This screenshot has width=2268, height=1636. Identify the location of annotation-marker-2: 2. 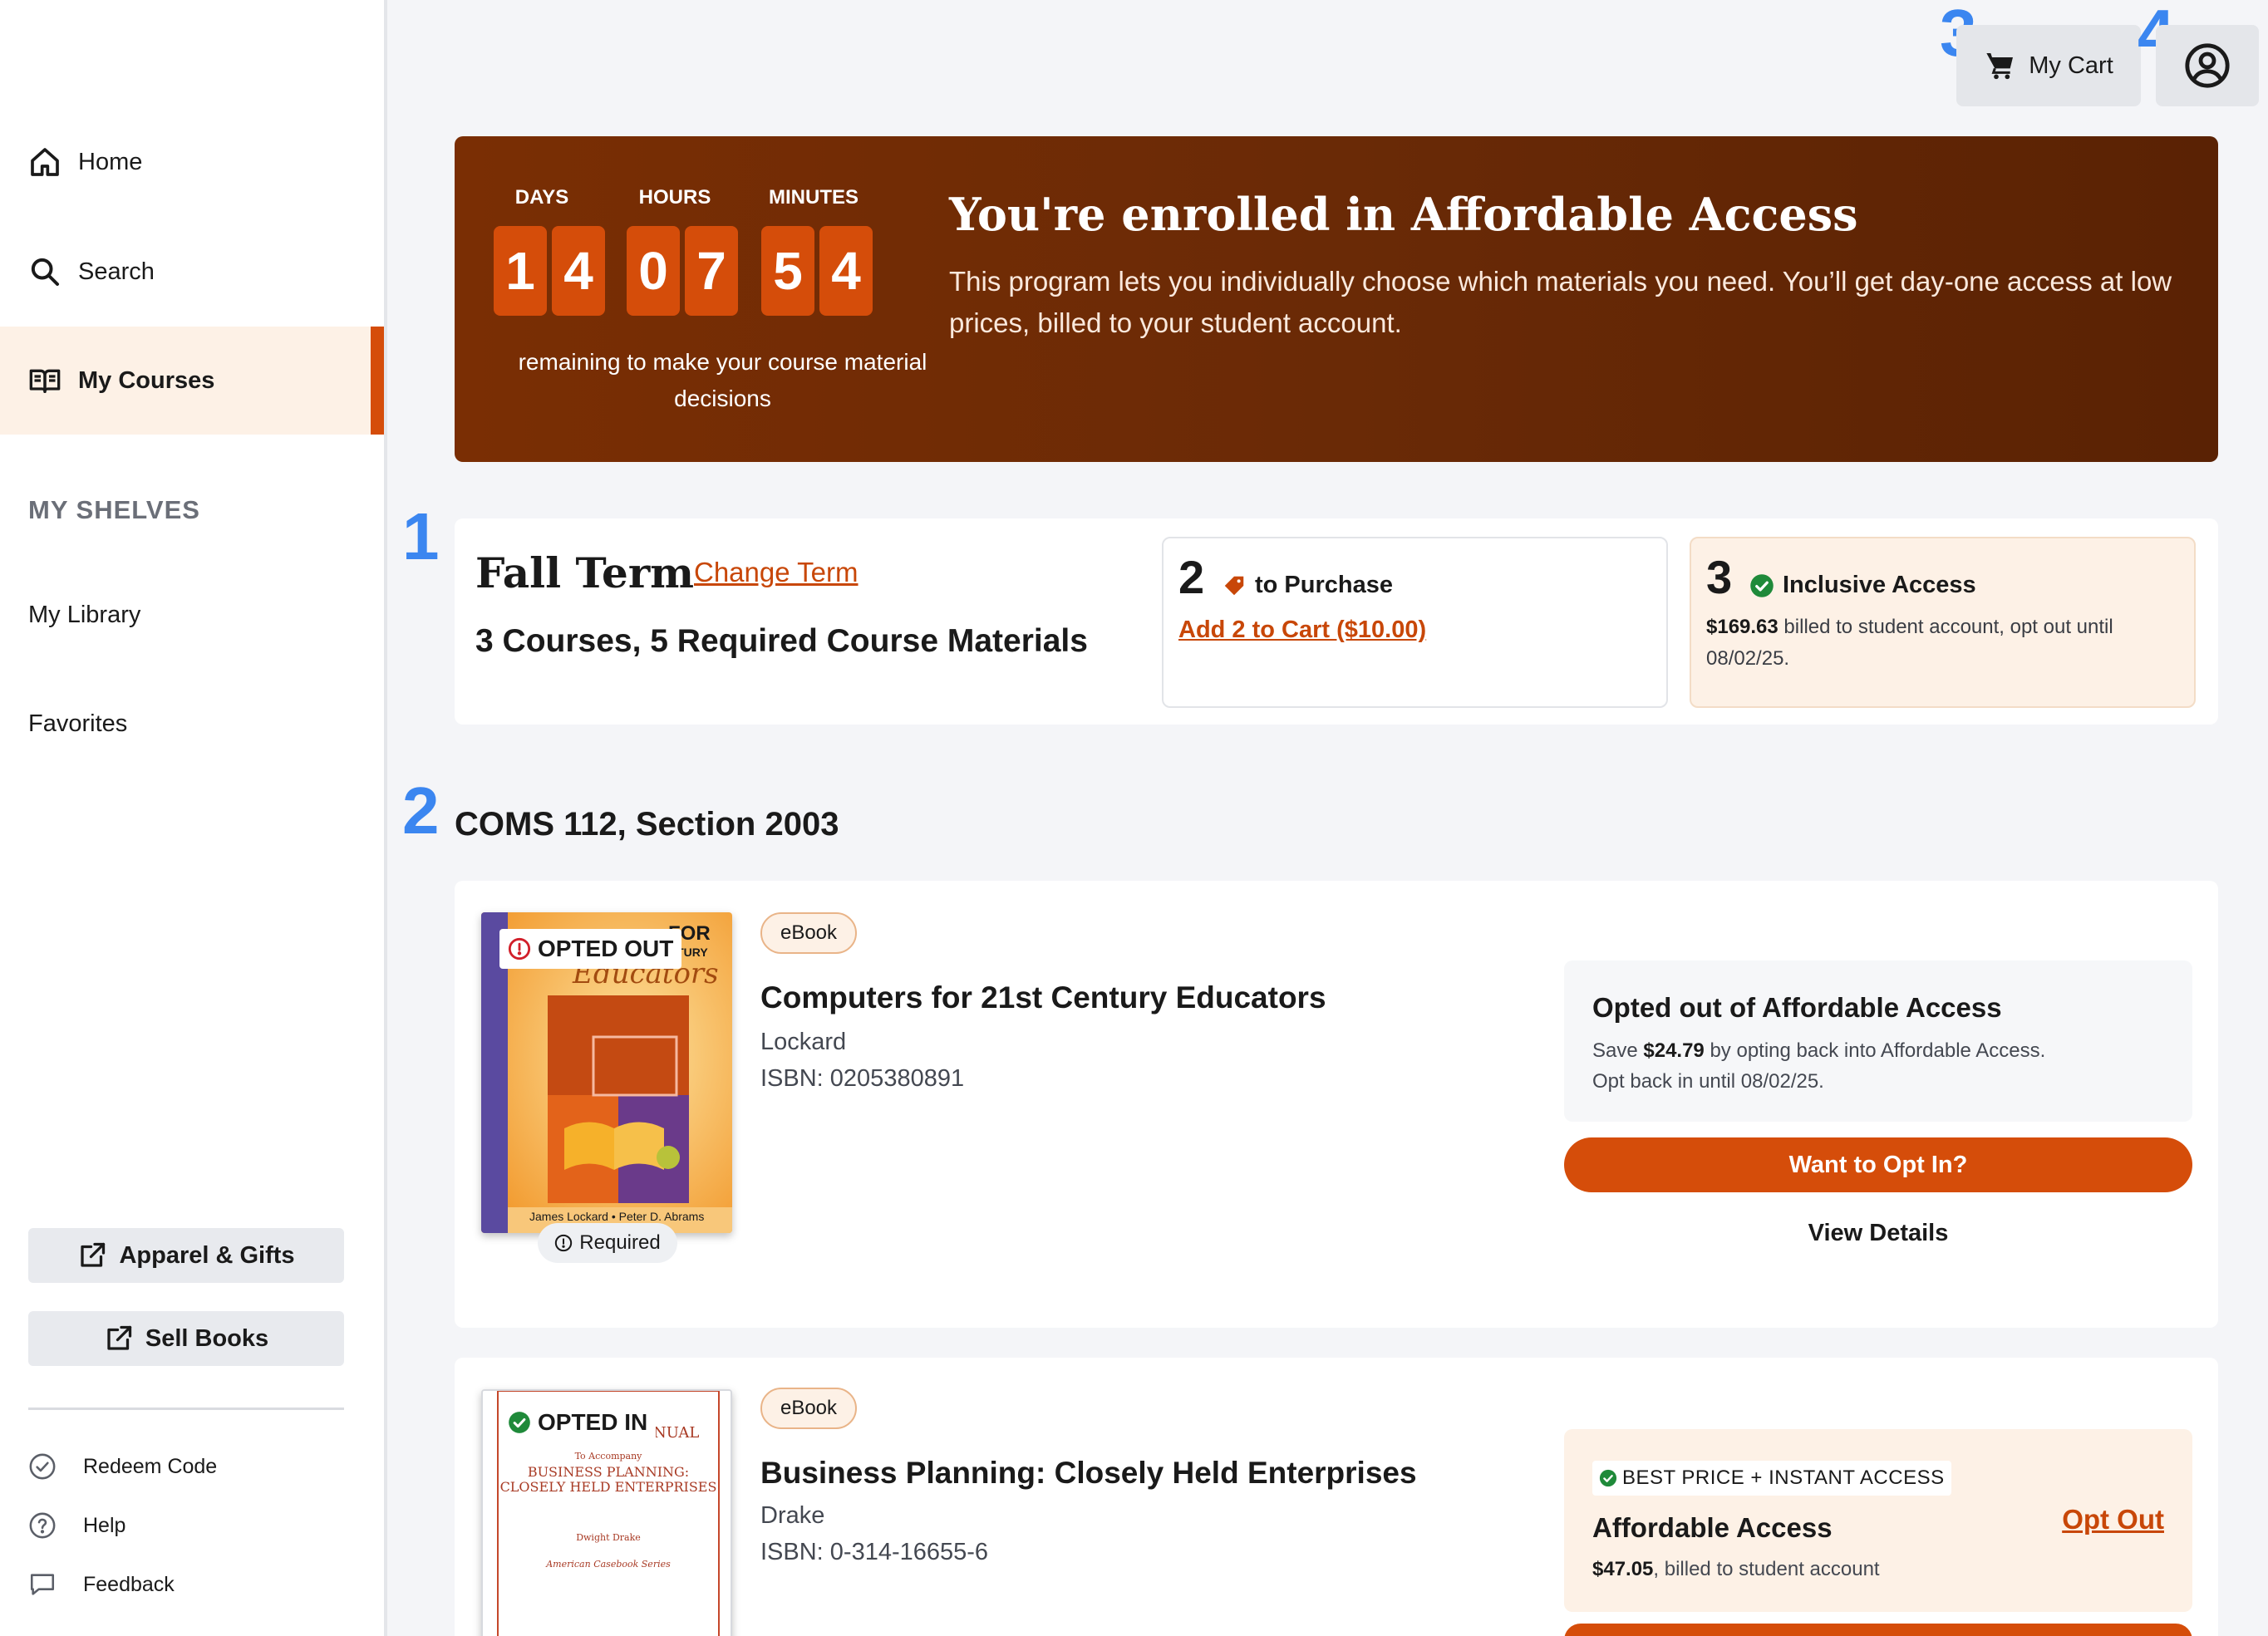
(421, 811).